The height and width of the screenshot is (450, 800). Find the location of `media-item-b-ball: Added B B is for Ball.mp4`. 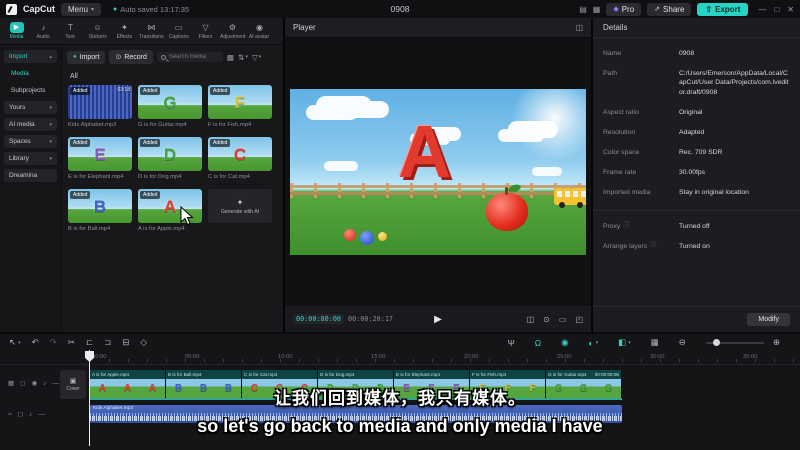

media-item-b-ball: Added B B is for Ball.mp4 is located at coordinates (100, 210).